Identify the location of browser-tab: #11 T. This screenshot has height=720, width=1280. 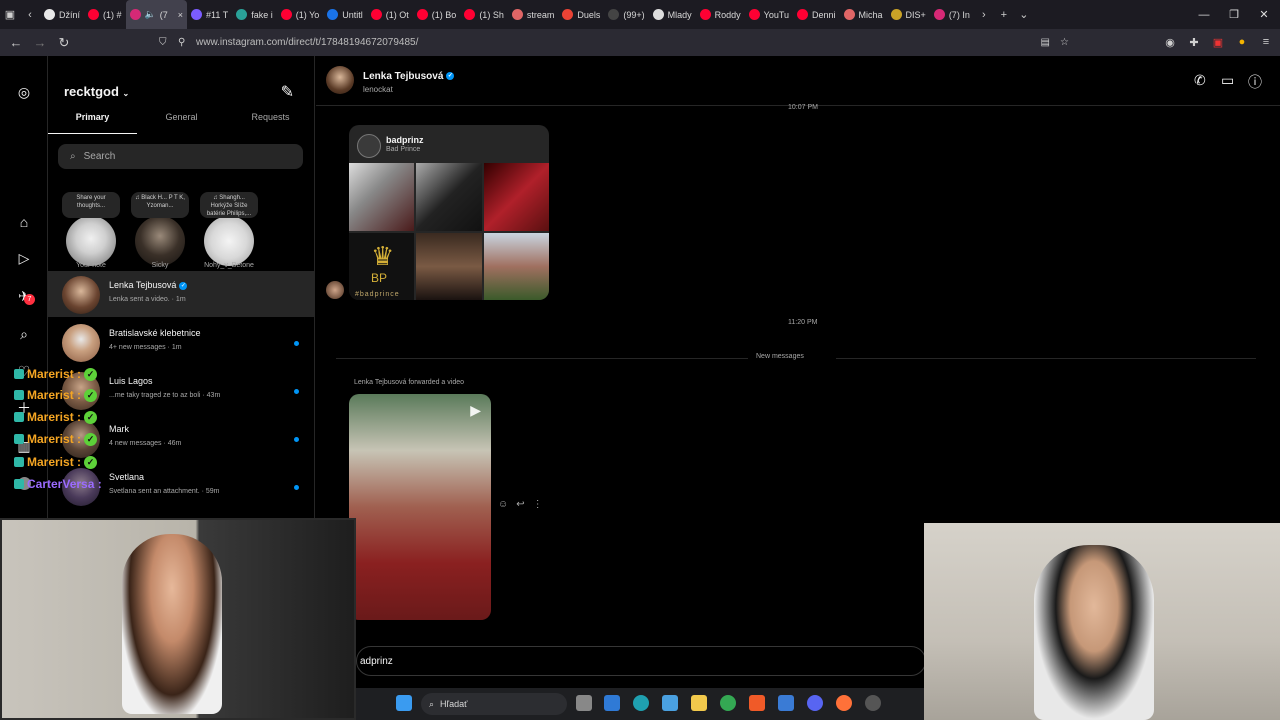
(209, 14).